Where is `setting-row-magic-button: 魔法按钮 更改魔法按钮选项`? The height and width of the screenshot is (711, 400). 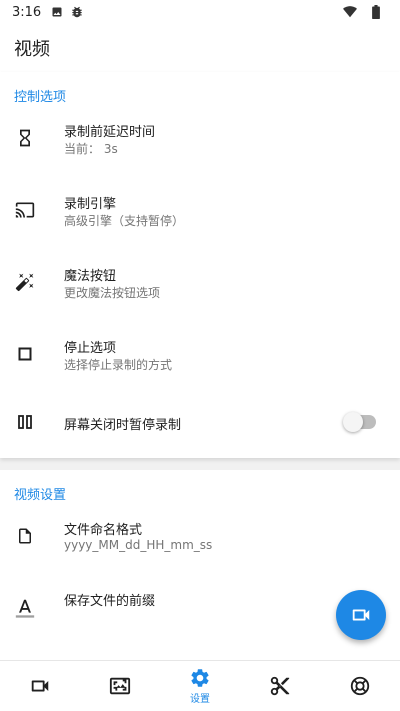 setting-row-magic-button: 魔法按钮 更改魔法按钮选项 is located at coordinates (200, 282).